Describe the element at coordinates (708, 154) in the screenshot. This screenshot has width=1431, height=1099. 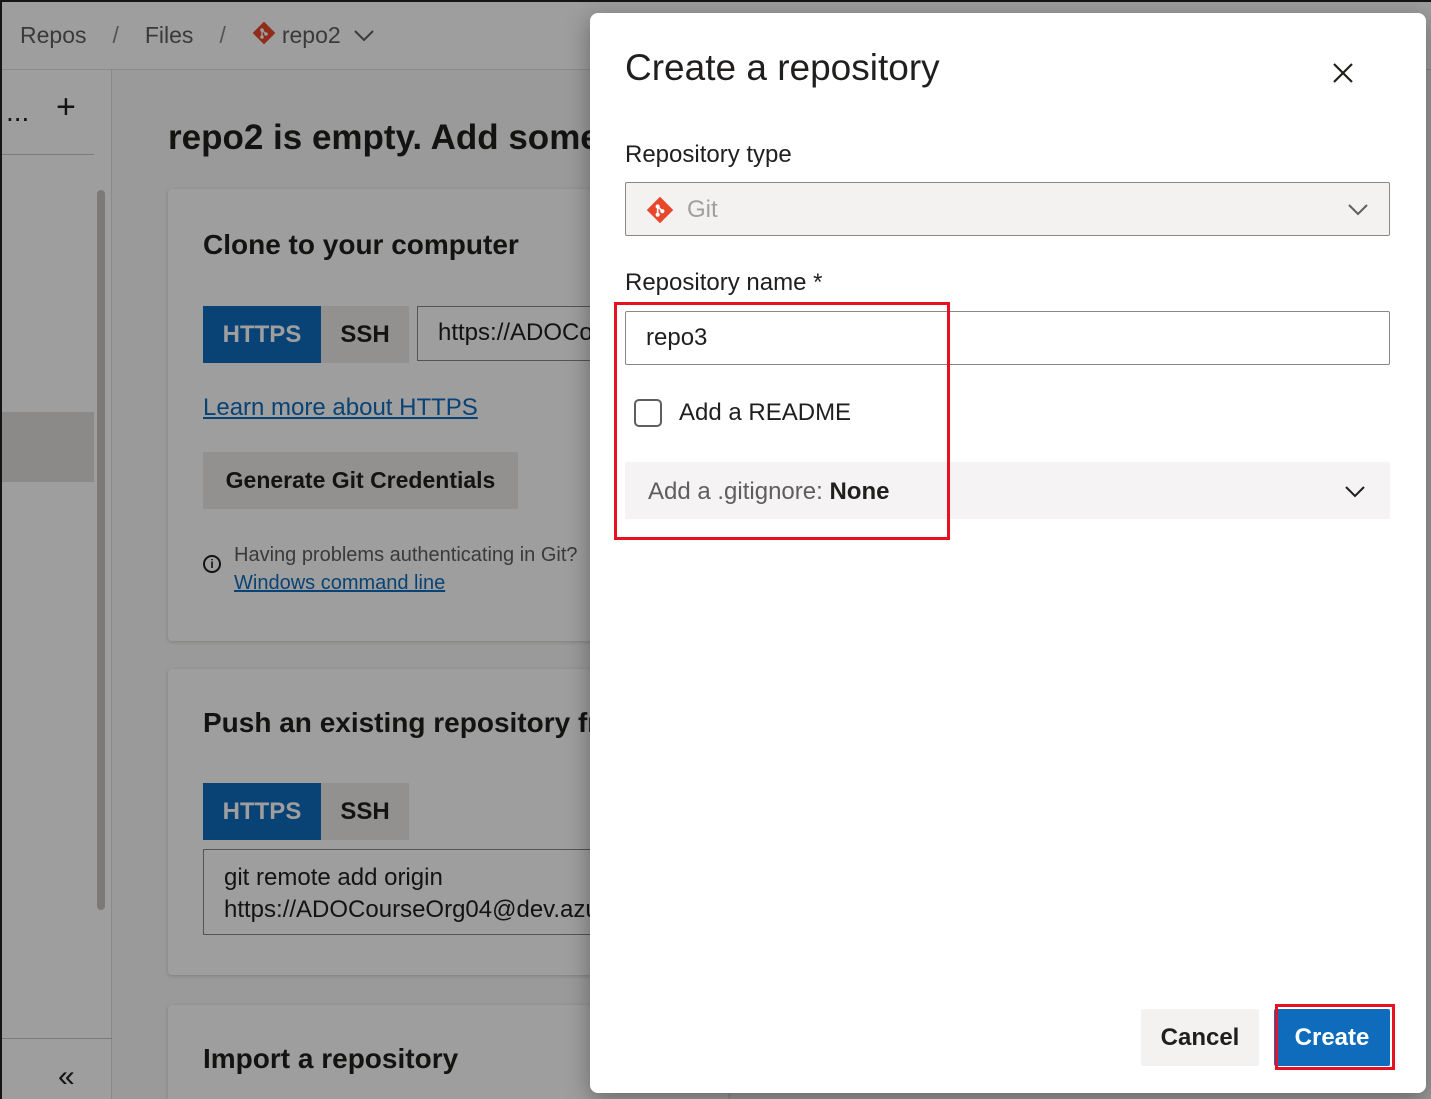
I see `repo-type-label: Repository type` at that location.